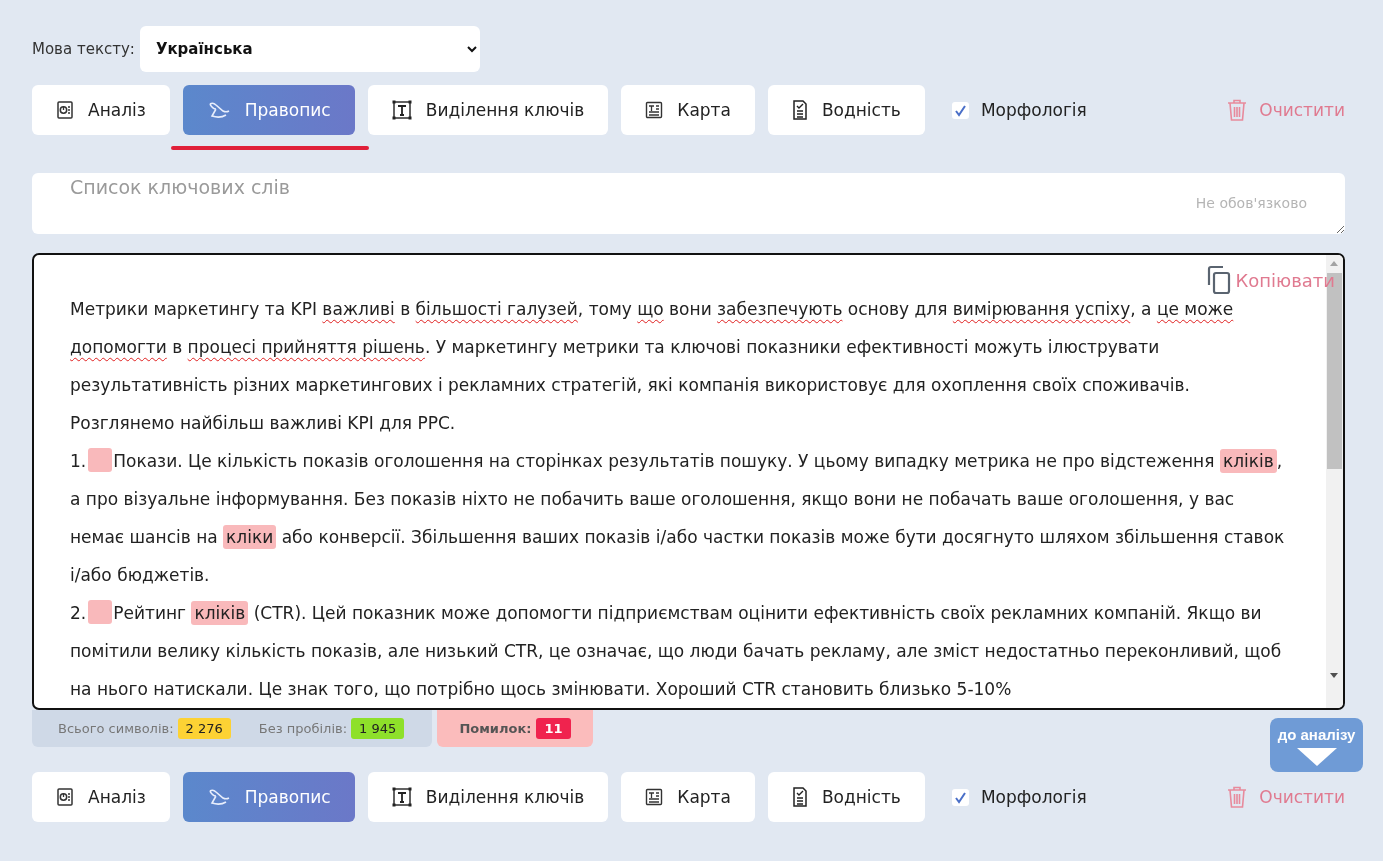  Describe the element at coordinates (652, 366) in the screenshot. I see `text-paragraph: Метрики маркетингу та KPI важливі в більшості галузей, тому що вони забезпечують основу для вимірювання успіху, а це може допомогти в процесі прийняття рішень. У маркетингу метрики та ключові показники ефективності можуть ілюструвати результативність різних маркетингових і рекламних стратегій, які компанія використовує для охоплення своїх споживачів. Розглянемо найбільш важливі KPI для PPC.` at that location.